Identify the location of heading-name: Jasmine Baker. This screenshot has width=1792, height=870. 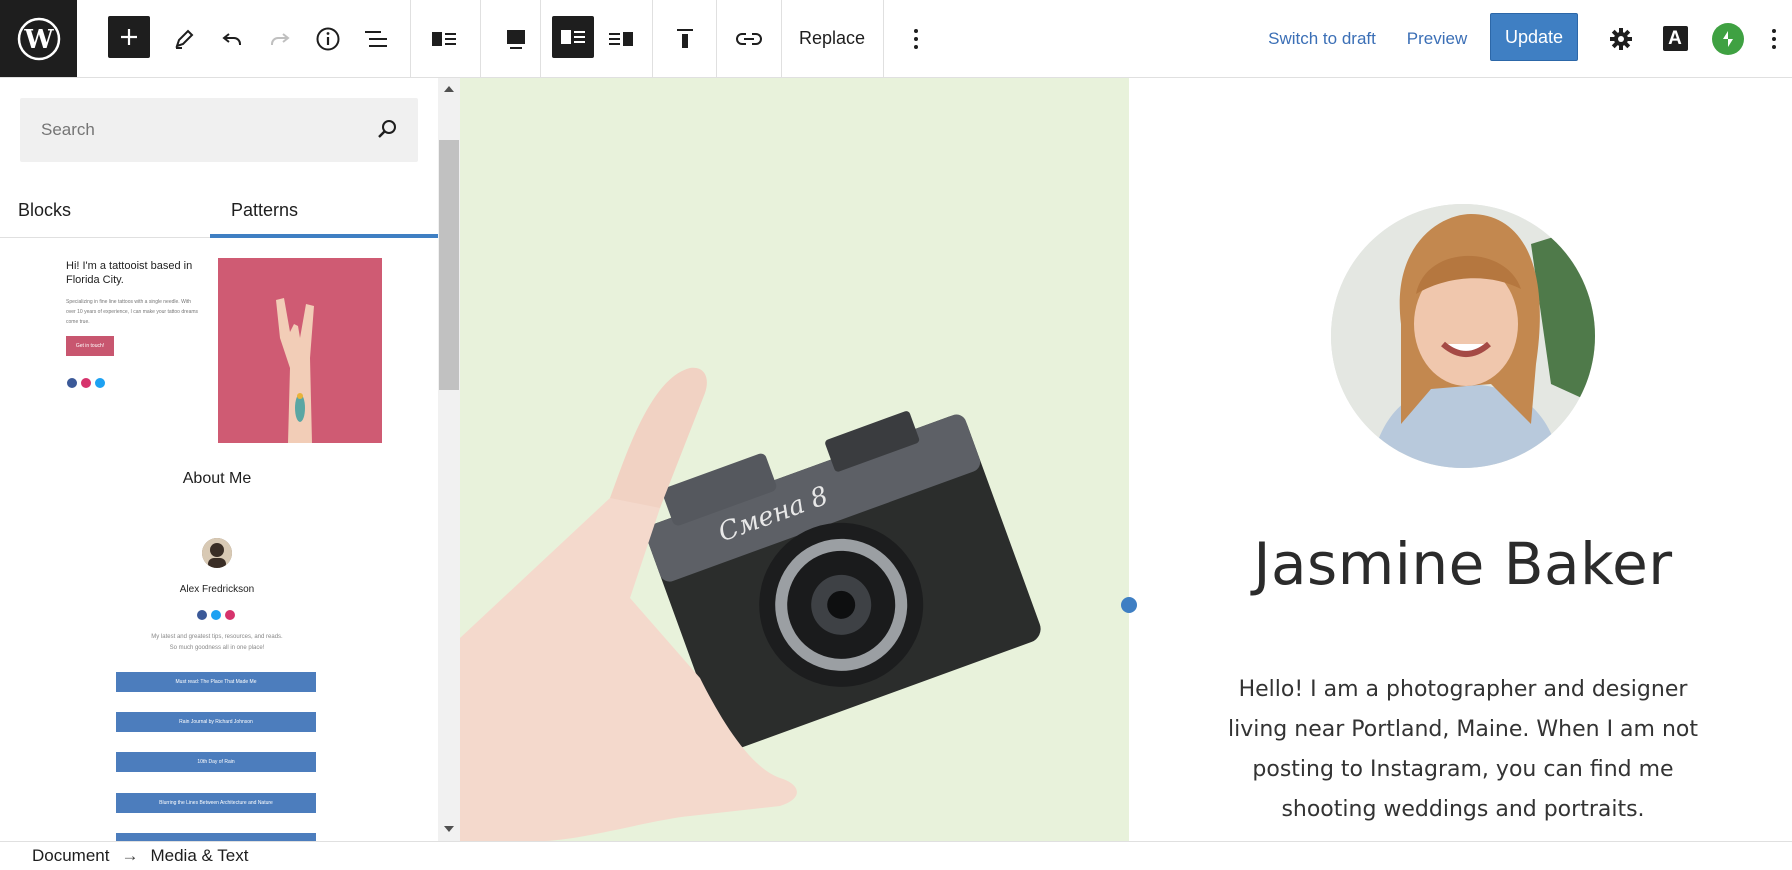
(1463, 564).